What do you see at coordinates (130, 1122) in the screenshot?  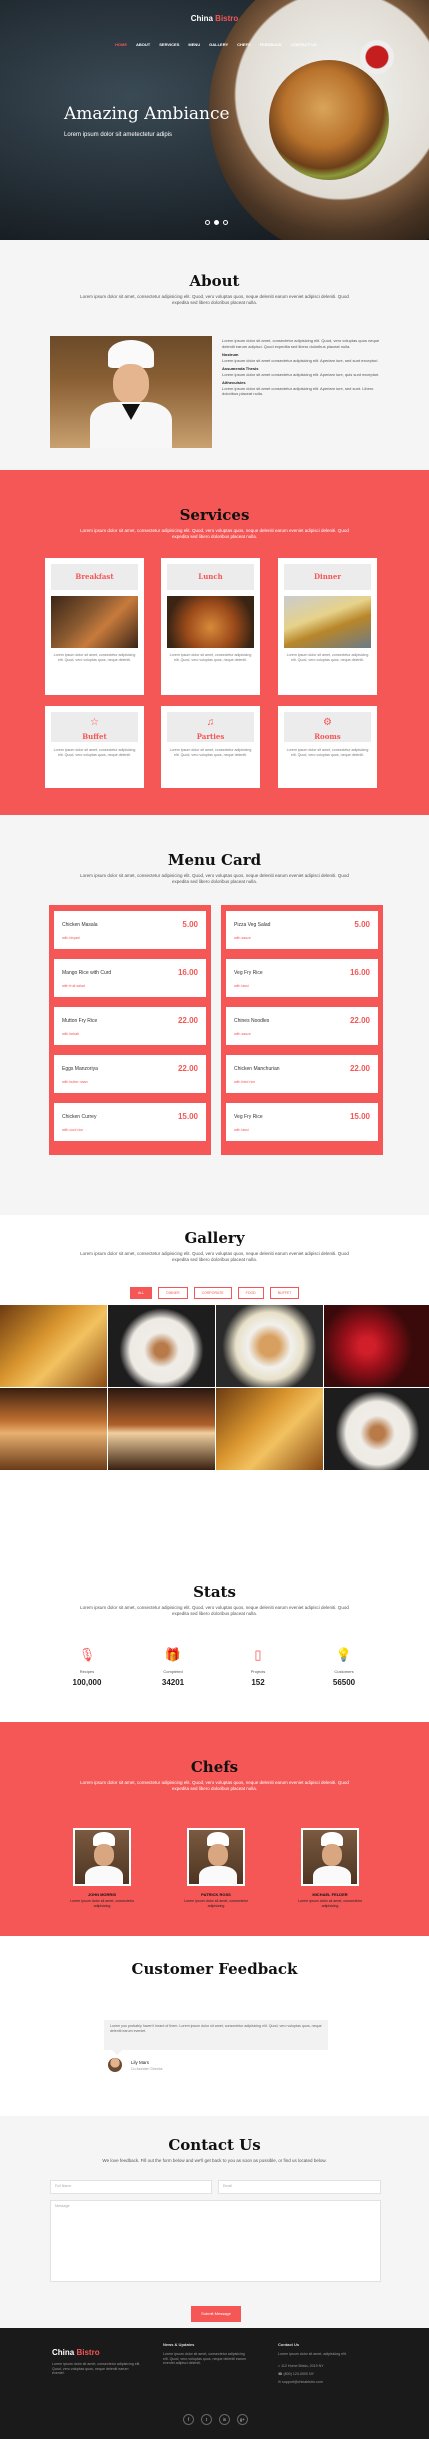 I see `menu-item: Chicken Currey 15.00 with curd rice` at bounding box center [130, 1122].